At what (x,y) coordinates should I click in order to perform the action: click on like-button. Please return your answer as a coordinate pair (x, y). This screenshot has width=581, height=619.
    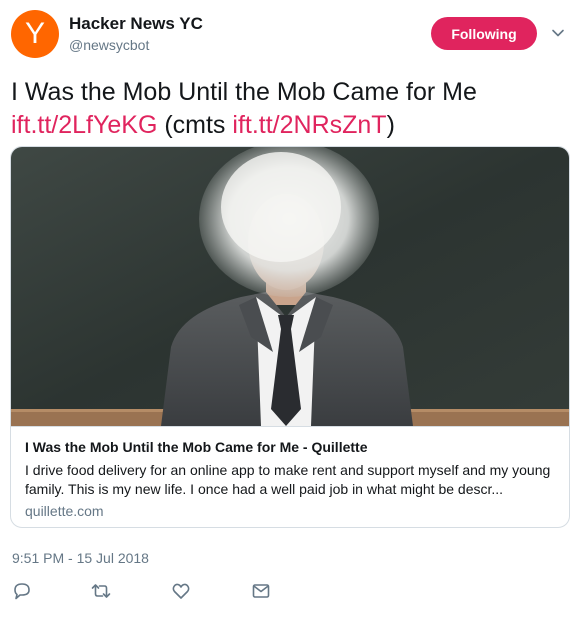
    Looking at the image, I should click on (181, 591).